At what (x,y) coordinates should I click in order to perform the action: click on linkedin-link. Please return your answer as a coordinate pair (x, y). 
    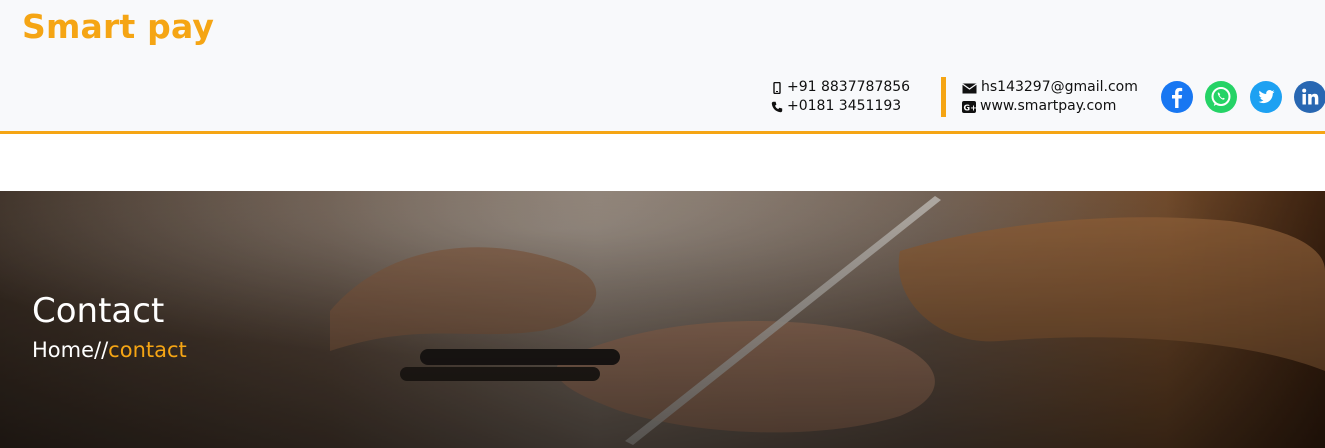
    Looking at the image, I should click on (1309, 97).